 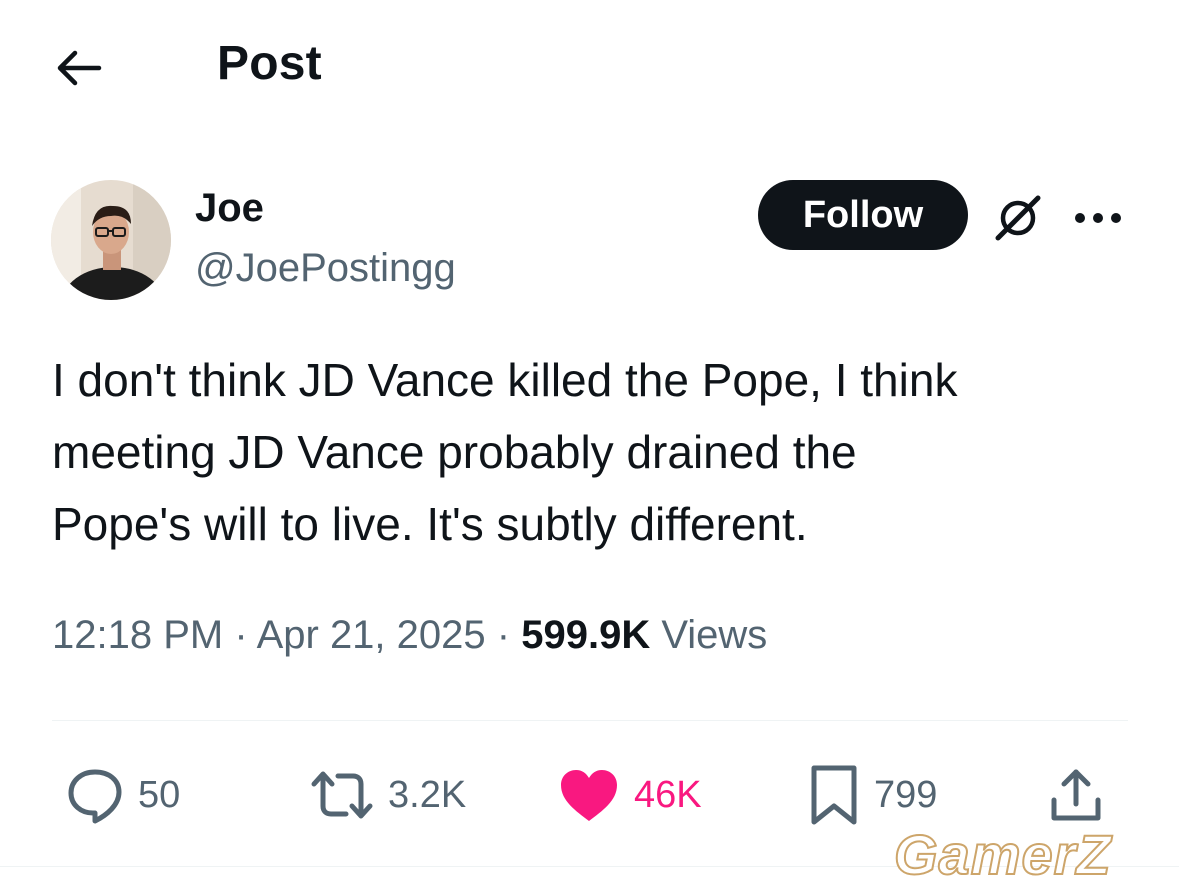 I want to click on avatar, so click(x=111, y=240).